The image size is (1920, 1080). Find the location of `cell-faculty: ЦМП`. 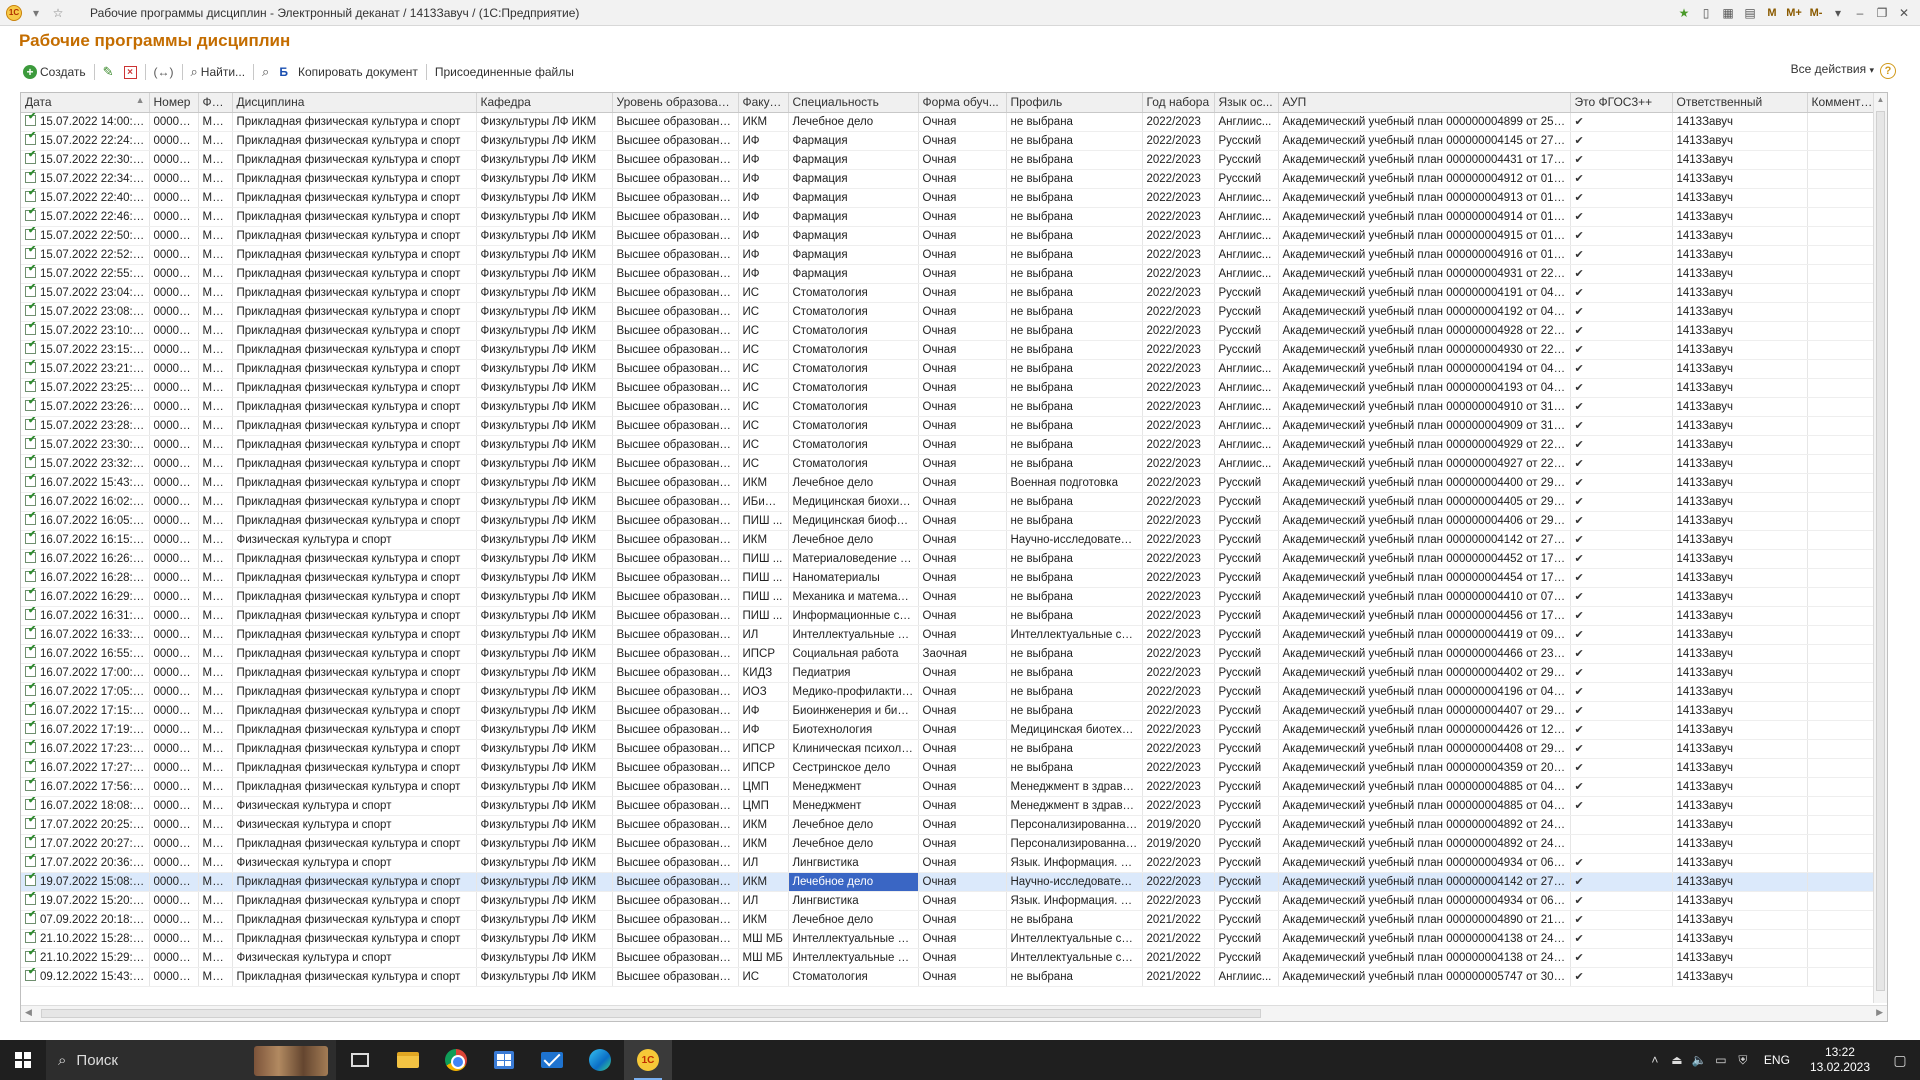

cell-faculty: ЦМП is located at coordinates (763, 787).